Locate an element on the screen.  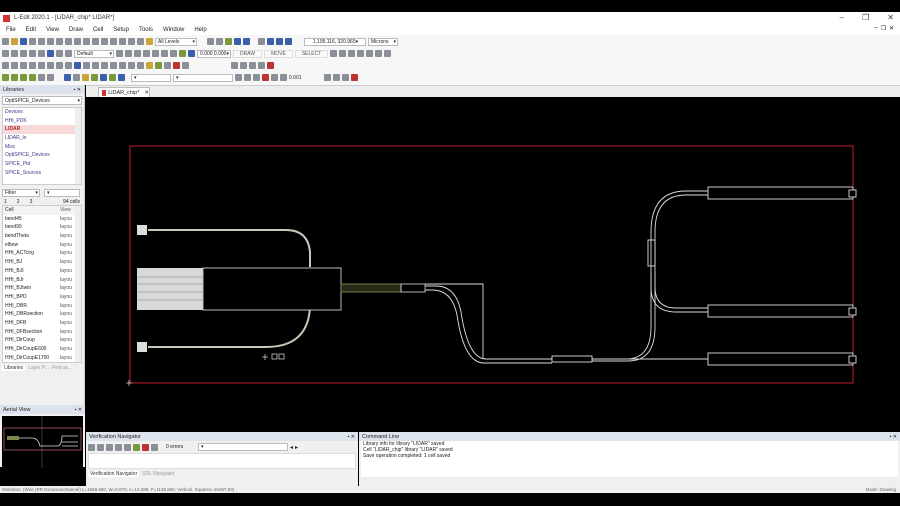
drc-d-icon is located at coordinates (32, 77).